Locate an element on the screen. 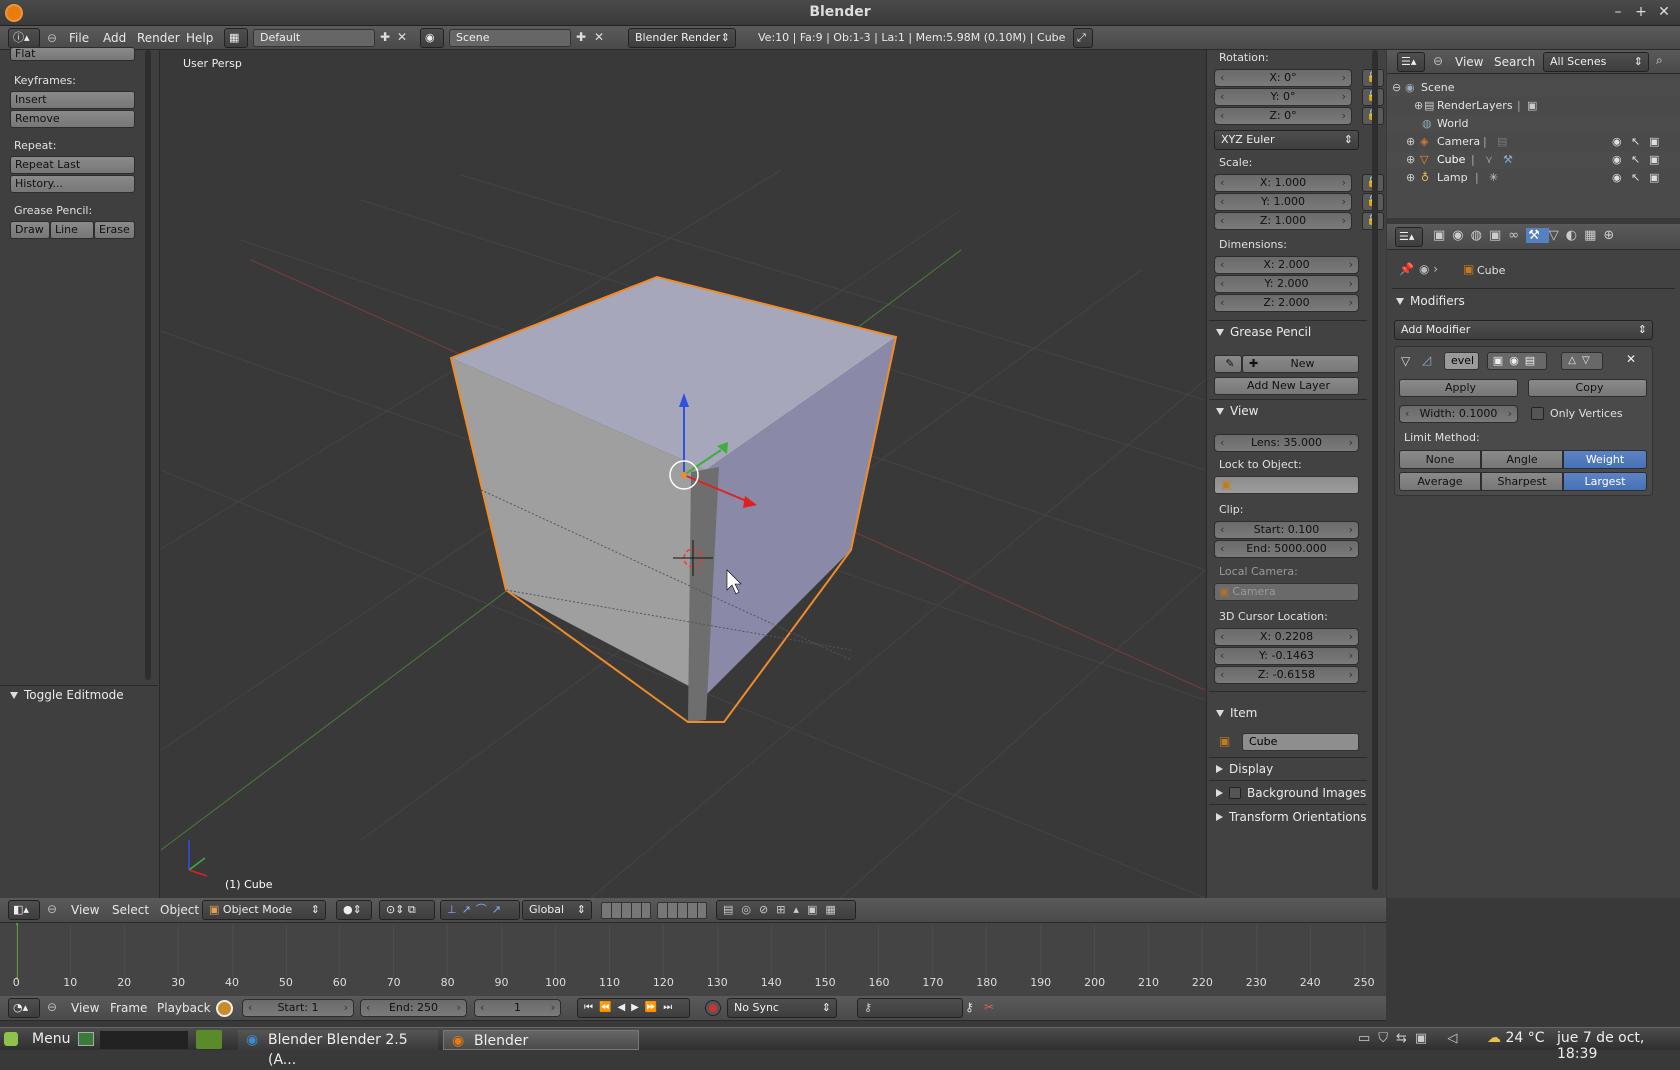  cursor-x-field: X: 0.2208 is located at coordinates (1286, 637).